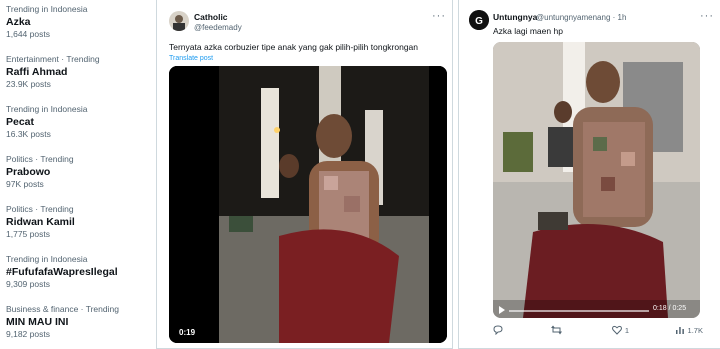 The image size is (720, 349). Describe the element at coordinates (528, 31) in the screenshot. I see `tweet-text: Azka lagi maen hp` at that location.